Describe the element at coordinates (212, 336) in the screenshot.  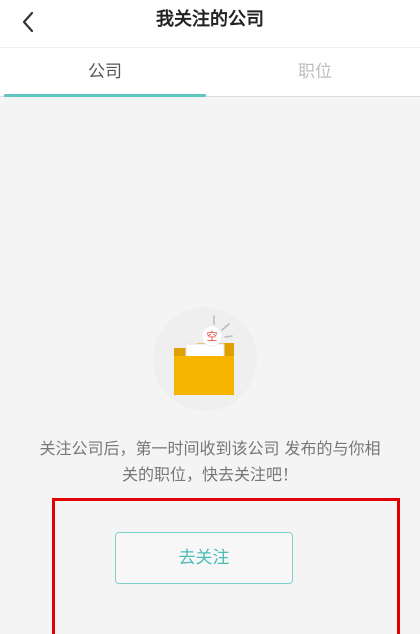
I see `empty-badge-text: 空` at that location.